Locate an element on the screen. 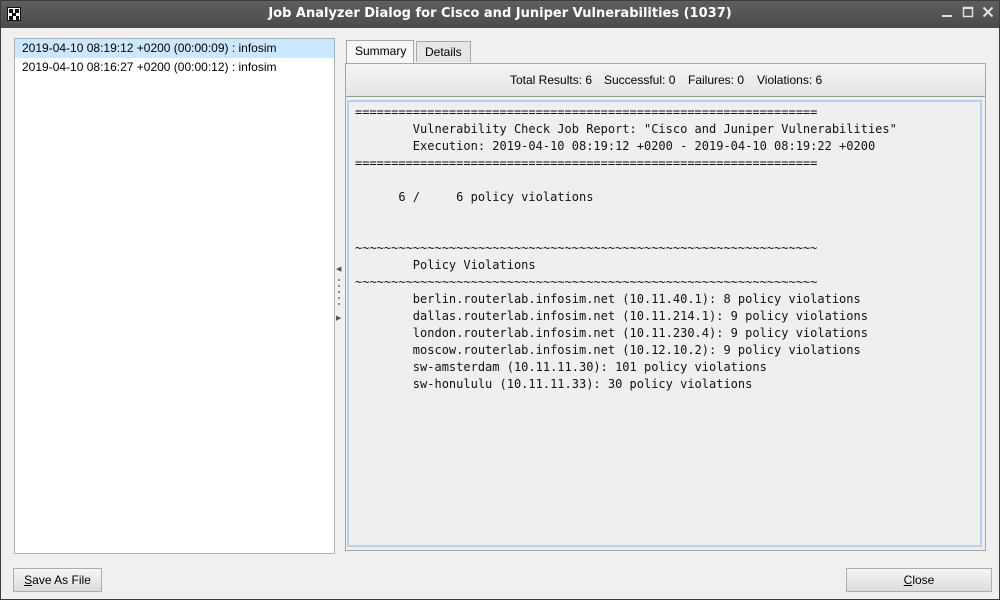 The image size is (1000, 600). save-mnemonic: S is located at coordinates (28, 580).